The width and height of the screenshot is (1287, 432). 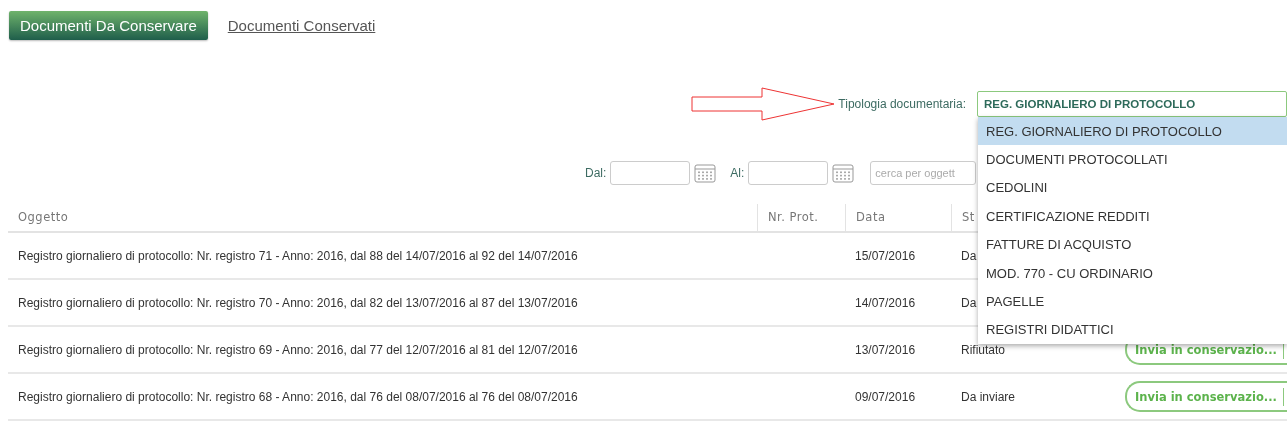 What do you see at coordinates (885, 302) in the screenshot?
I see `table-cell-text: 14/07/2016` at bounding box center [885, 302].